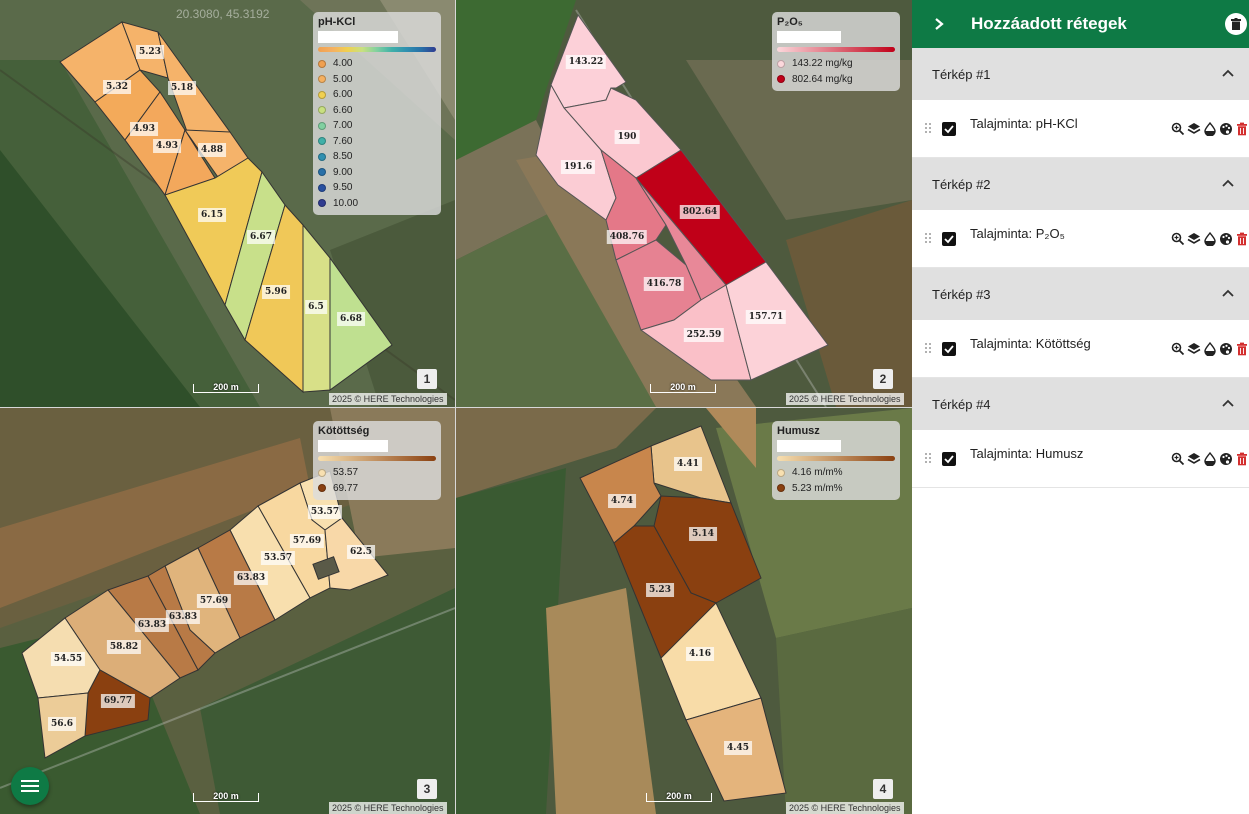 This screenshot has height=814, width=1249. Describe the element at coordinates (377, 473) in the screenshot. I see `legend-item: 53.57` at that location.